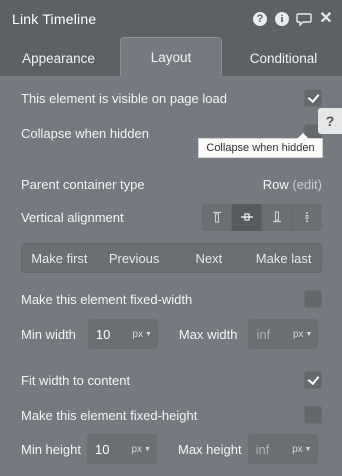 The width and height of the screenshot is (342, 476). Describe the element at coordinates (260, 19) in the screenshot. I see `help-icon: ?` at that location.